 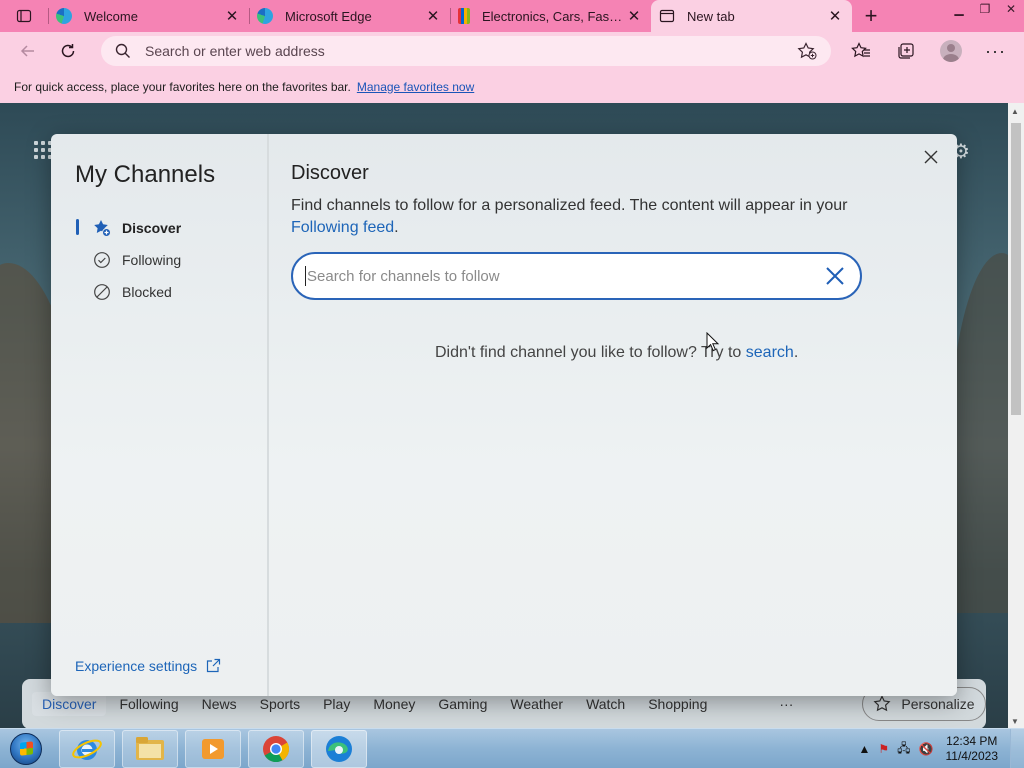 What do you see at coordinates (137, 260) in the screenshot?
I see `nav-following: Following` at bounding box center [137, 260].